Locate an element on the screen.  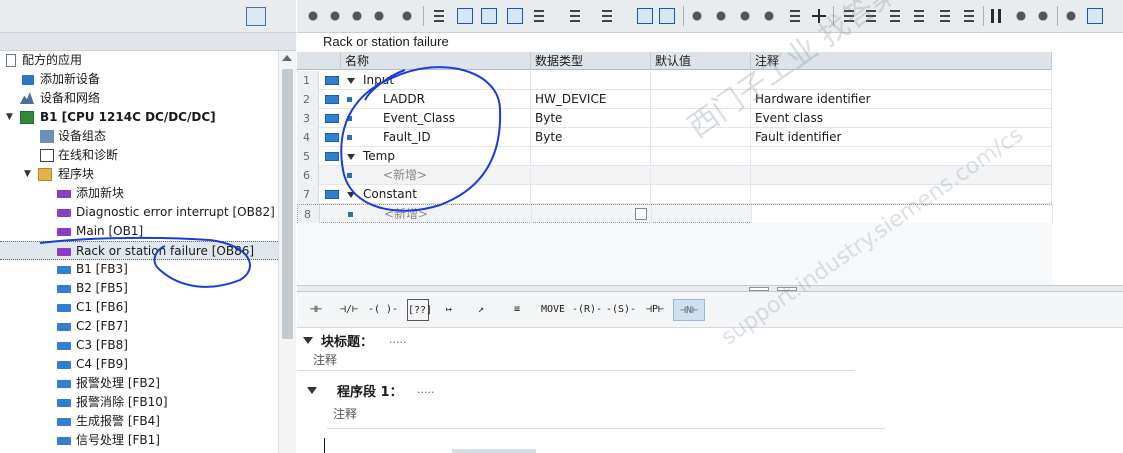
tree-scrollbar is located at coordinates (287, 252).